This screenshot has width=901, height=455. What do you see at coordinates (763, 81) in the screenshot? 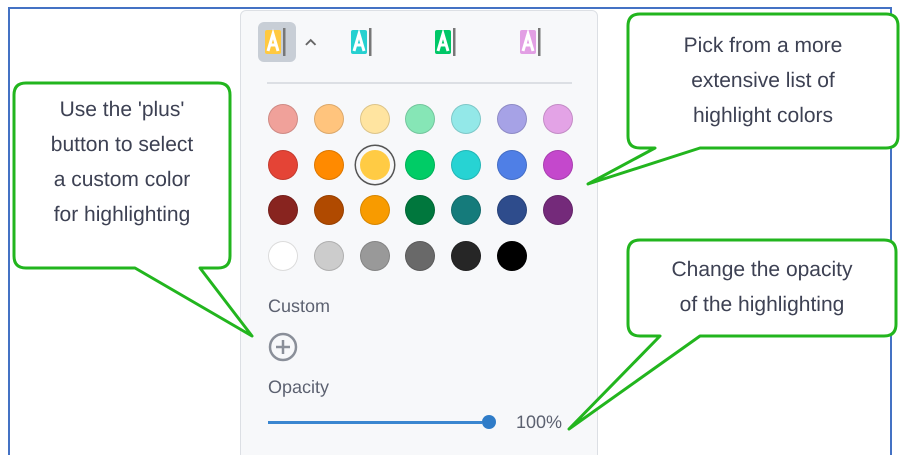
I see `callout-text: Pick from a more extensive list of highlight colors` at bounding box center [763, 81].